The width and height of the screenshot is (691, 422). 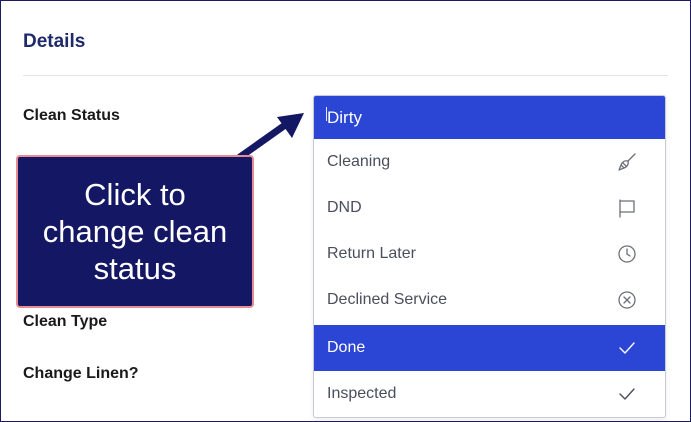 I want to click on option-label: Cleaning, so click(x=359, y=161).